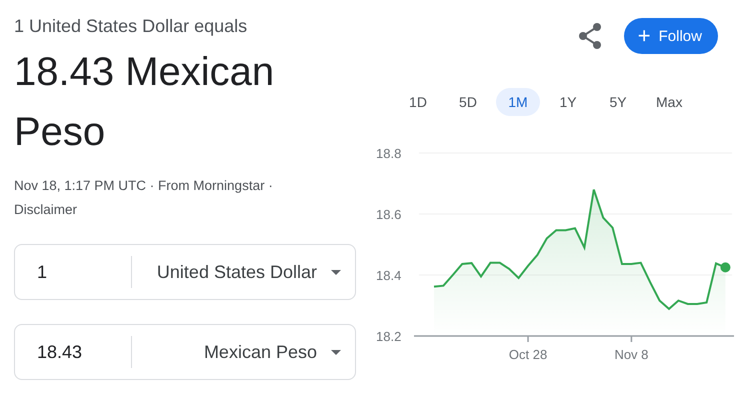 This screenshot has height=416, width=750. Describe the element at coordinates (240, 272) in the screenshot. I see `currency-dropdown: United States Dollar` at that location.